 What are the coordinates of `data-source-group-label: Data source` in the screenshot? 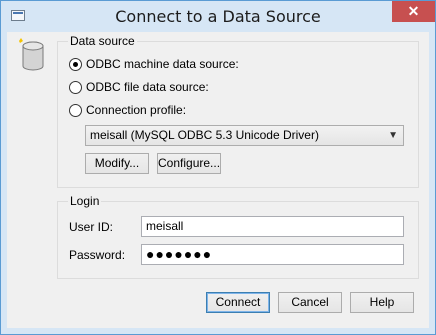 It's located at (102, 41).